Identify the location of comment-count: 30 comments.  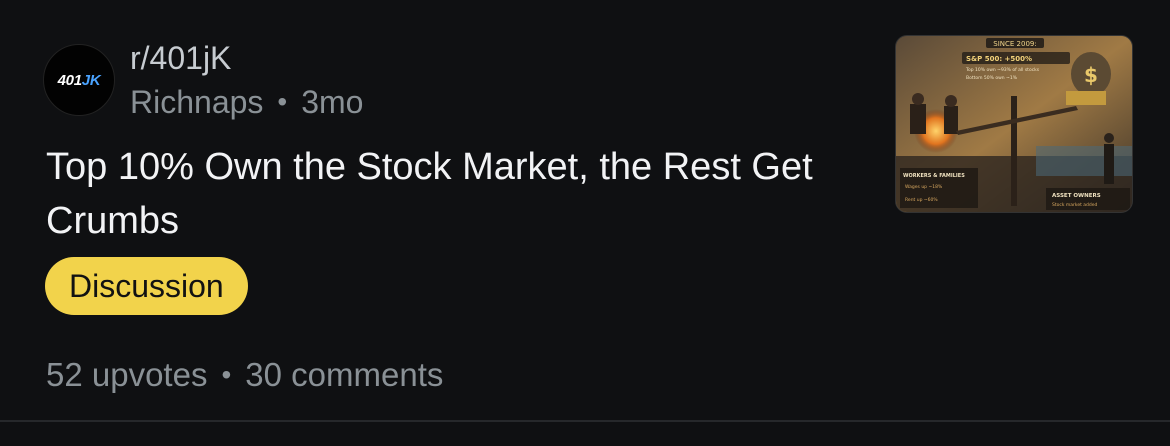
(344, 375).